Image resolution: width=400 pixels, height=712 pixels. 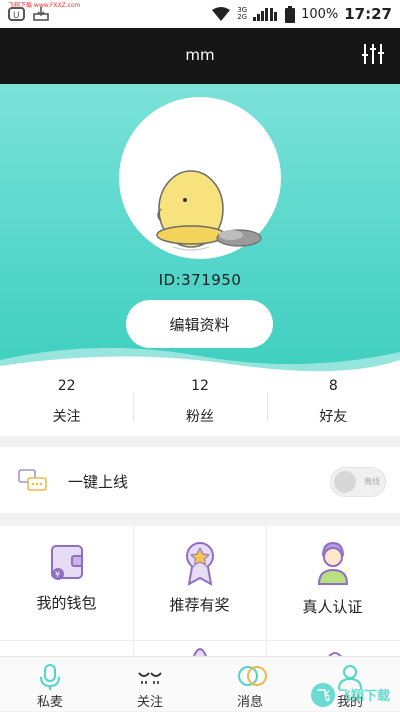 I want to click on verify-label: 真人认证, so click(x=332, y=607).